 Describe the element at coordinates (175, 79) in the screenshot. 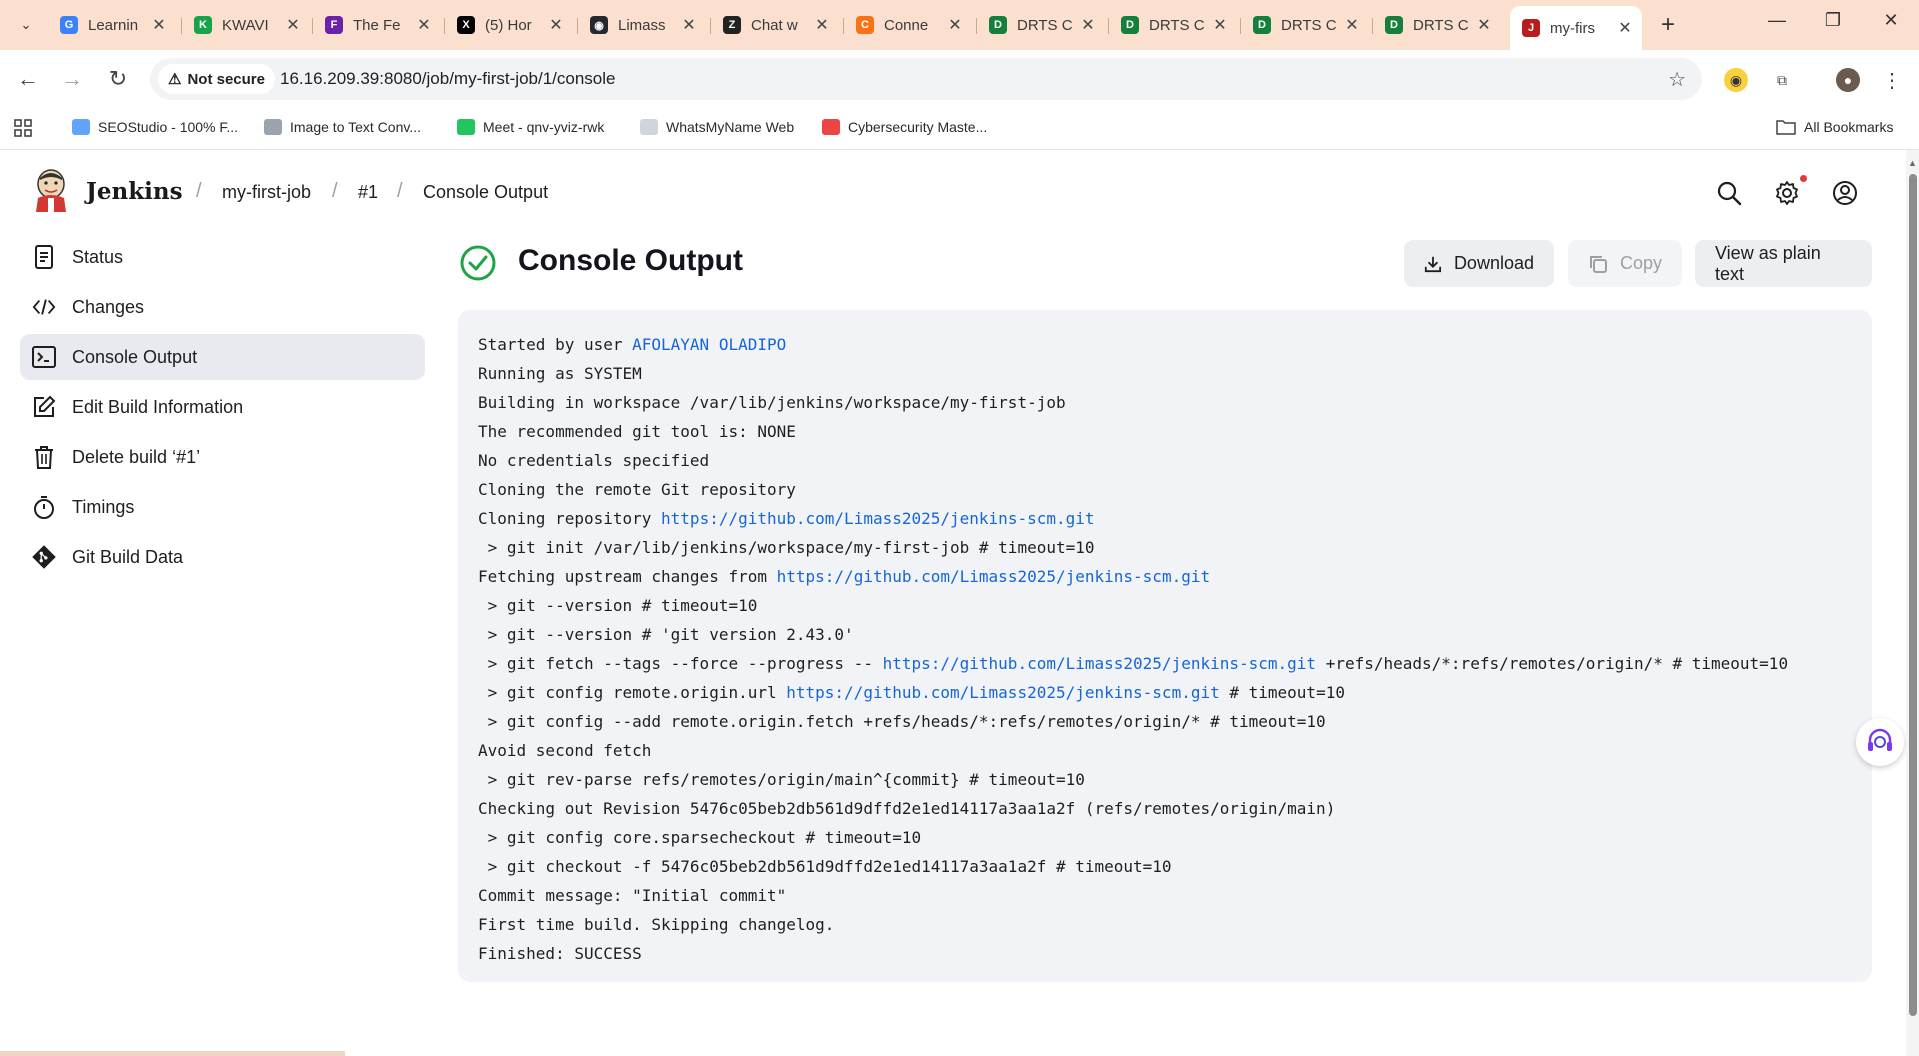

I see `warning-icon: ⚠` at that location.